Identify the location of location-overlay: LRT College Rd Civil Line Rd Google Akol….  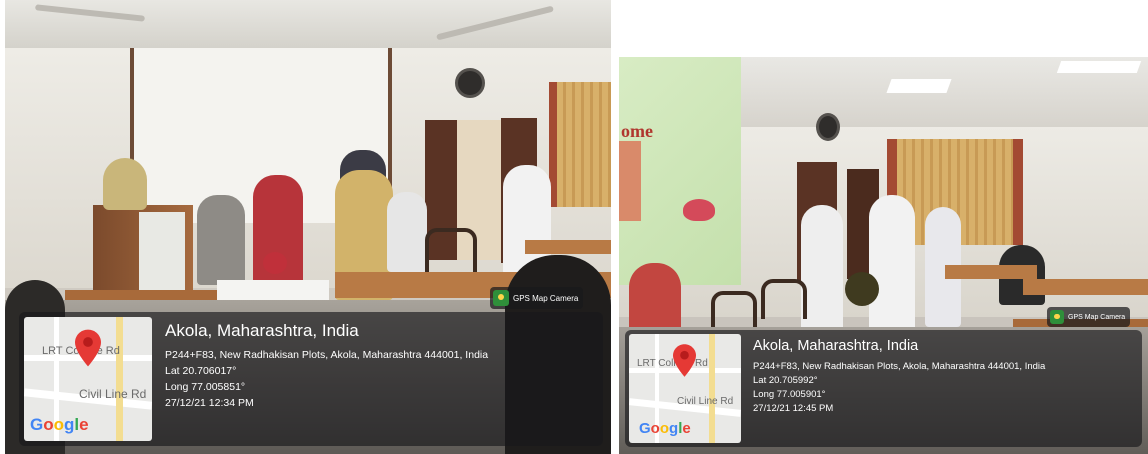
(883, 388).